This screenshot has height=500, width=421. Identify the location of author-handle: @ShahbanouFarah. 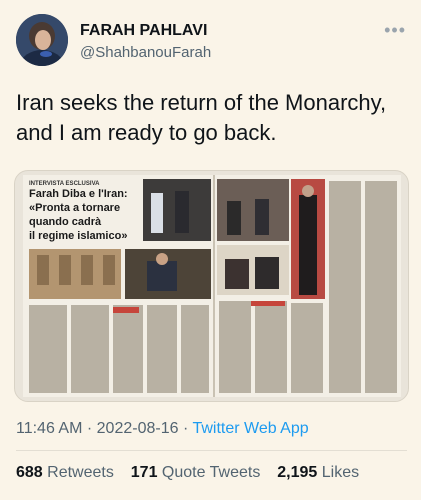
(145, 52).